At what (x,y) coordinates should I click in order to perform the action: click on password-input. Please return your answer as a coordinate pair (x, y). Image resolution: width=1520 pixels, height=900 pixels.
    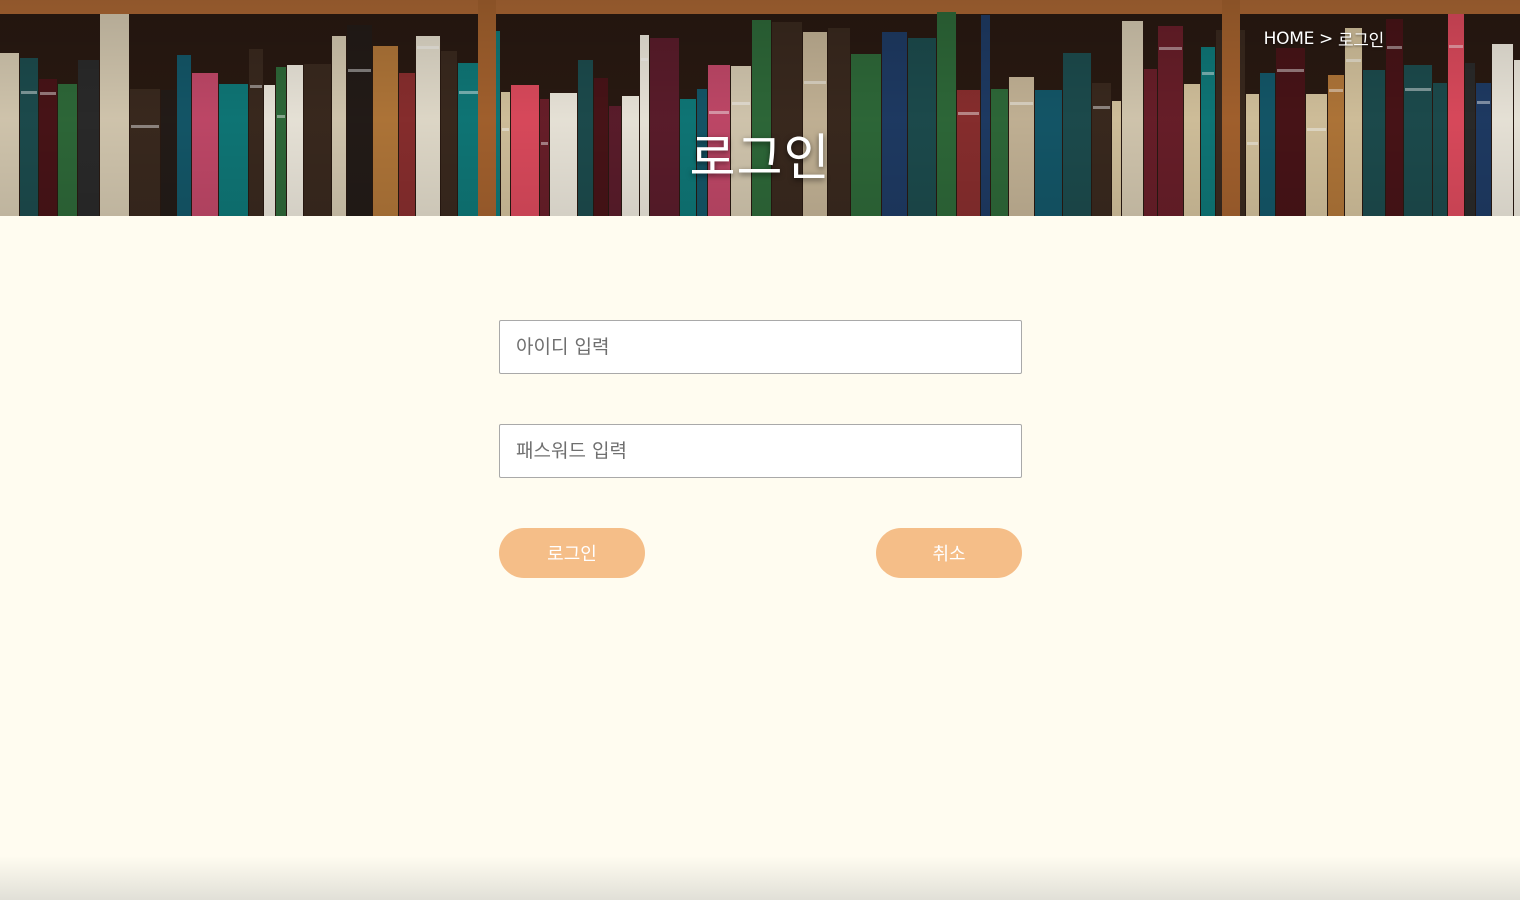
    Looking at the image, I should click on (760, 451).